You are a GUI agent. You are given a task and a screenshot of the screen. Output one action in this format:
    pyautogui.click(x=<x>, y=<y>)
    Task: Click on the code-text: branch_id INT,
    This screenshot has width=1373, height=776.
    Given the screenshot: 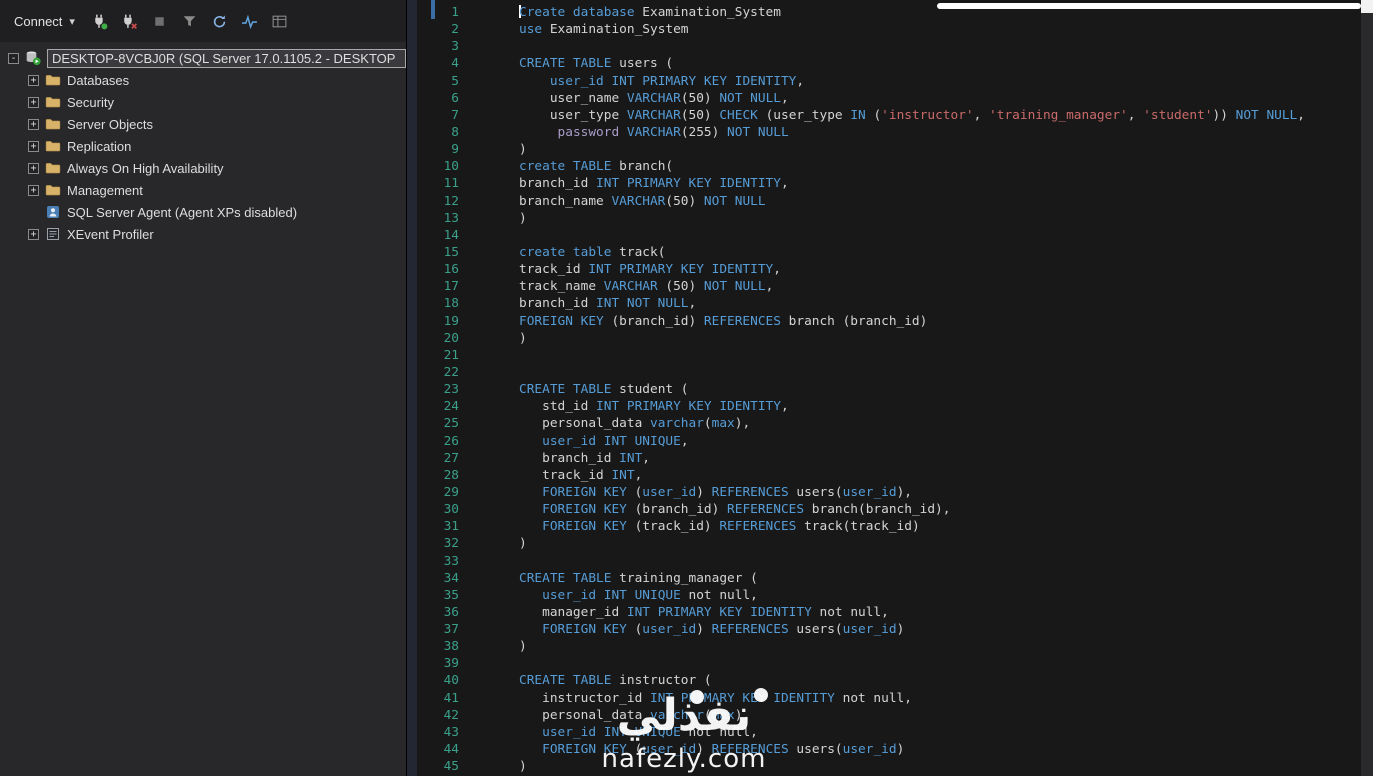 What is the action you would take?
    pyautogui.click(x=585, y=458)
    